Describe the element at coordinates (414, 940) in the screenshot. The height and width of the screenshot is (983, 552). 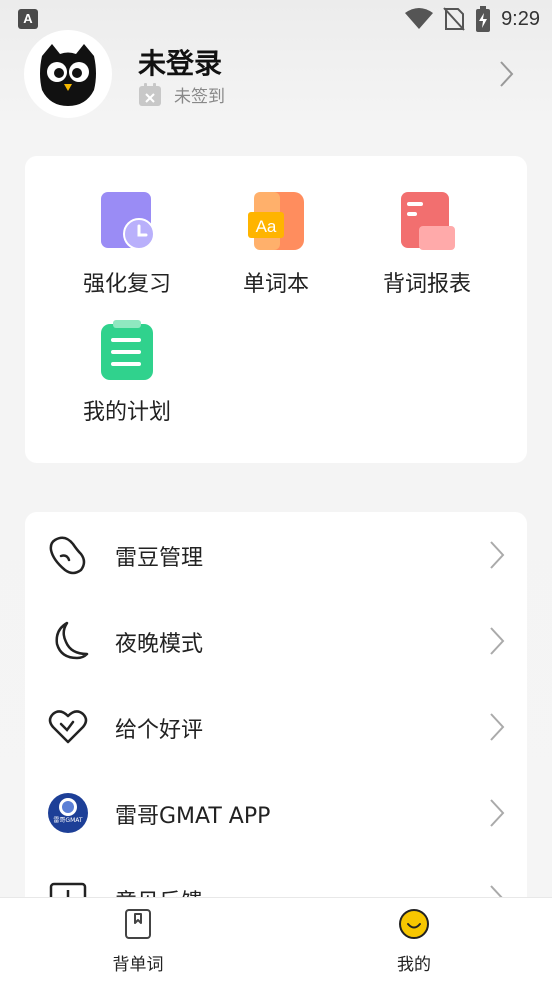
I see `tab-mine: 我的` at that location.